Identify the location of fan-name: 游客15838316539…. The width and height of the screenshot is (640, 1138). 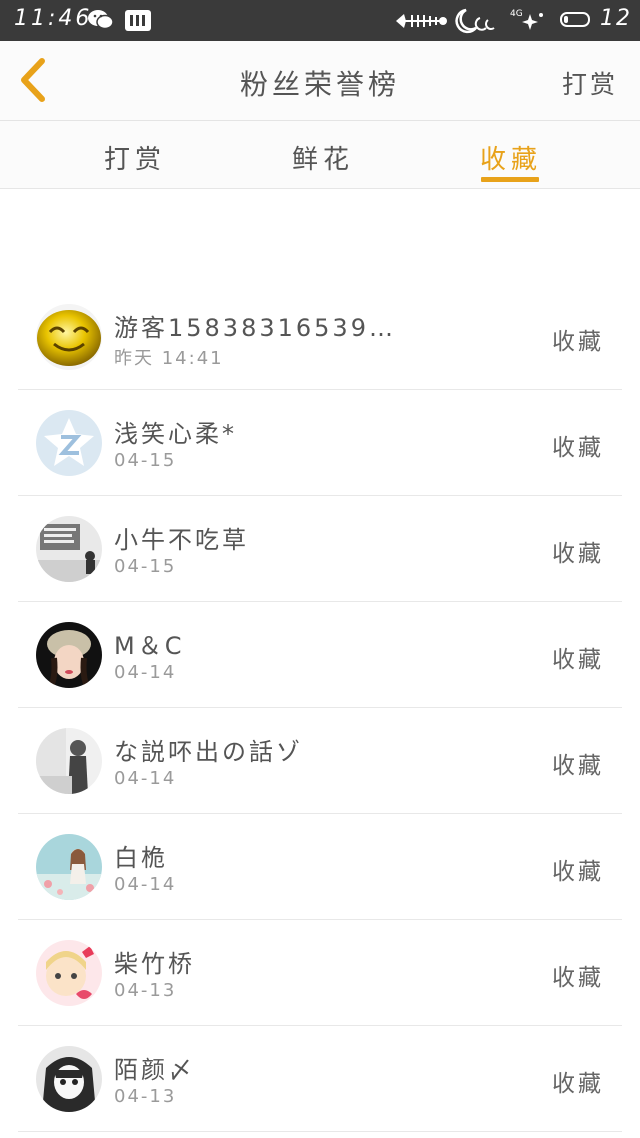
(255, 328).